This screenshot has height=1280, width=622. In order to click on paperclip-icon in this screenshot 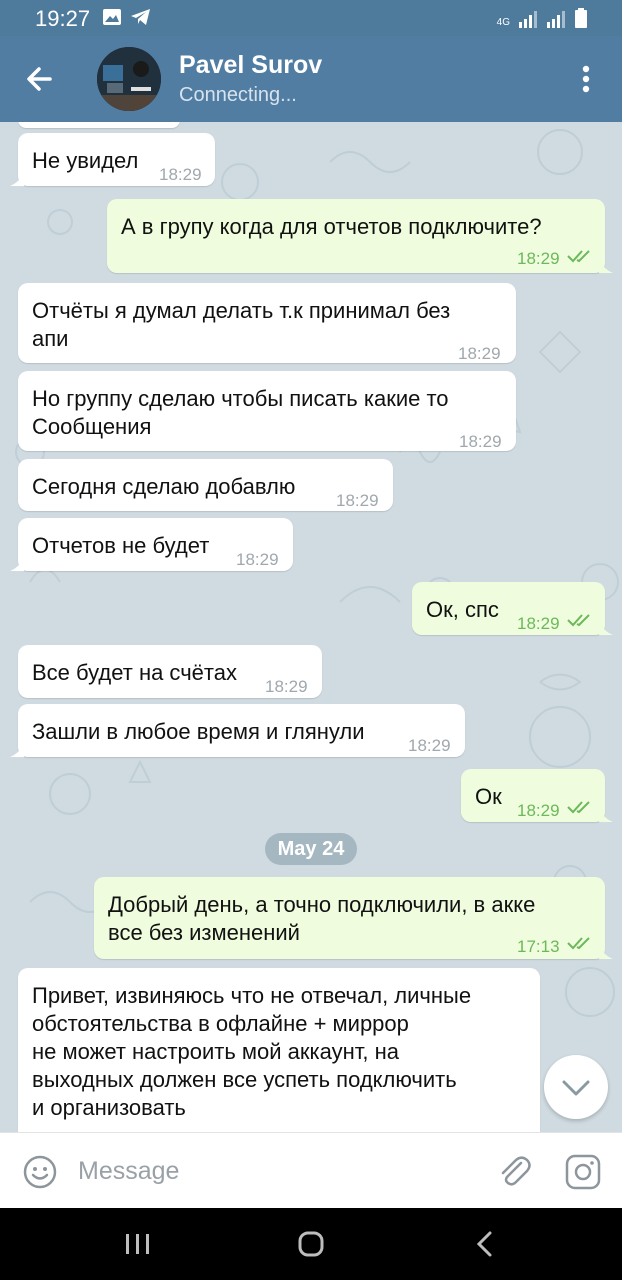, I will do `click(514, 1171)`.